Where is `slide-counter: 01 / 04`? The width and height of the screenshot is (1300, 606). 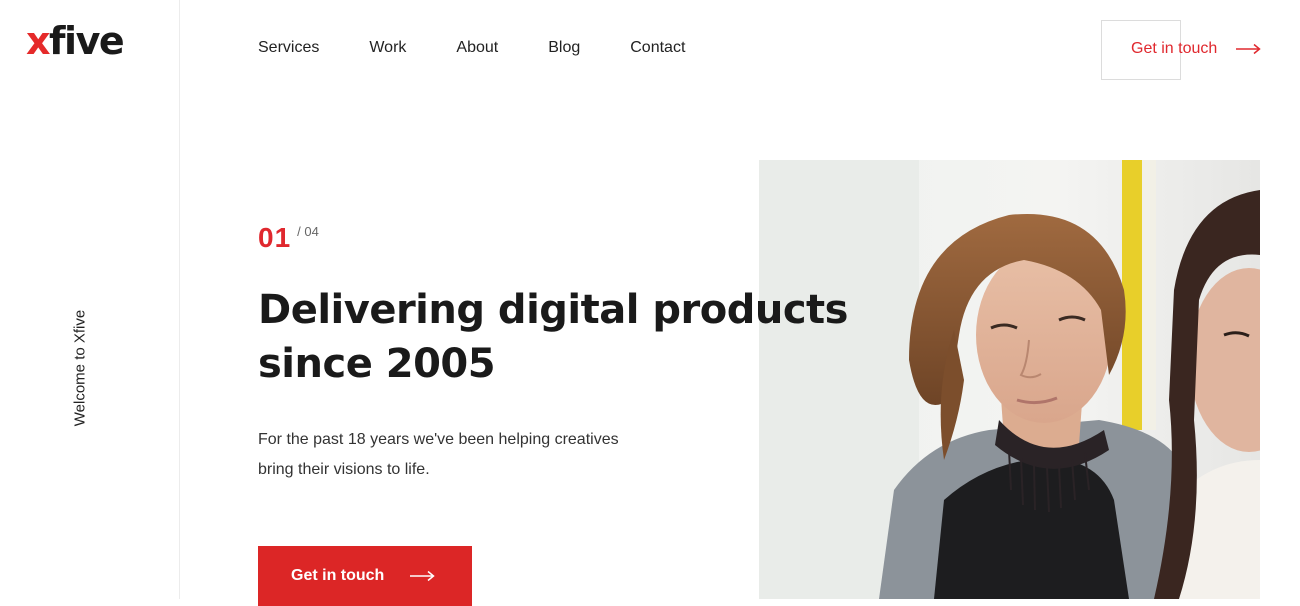 slide-counter: 01 / 04 is located at coordinates (288, 238).